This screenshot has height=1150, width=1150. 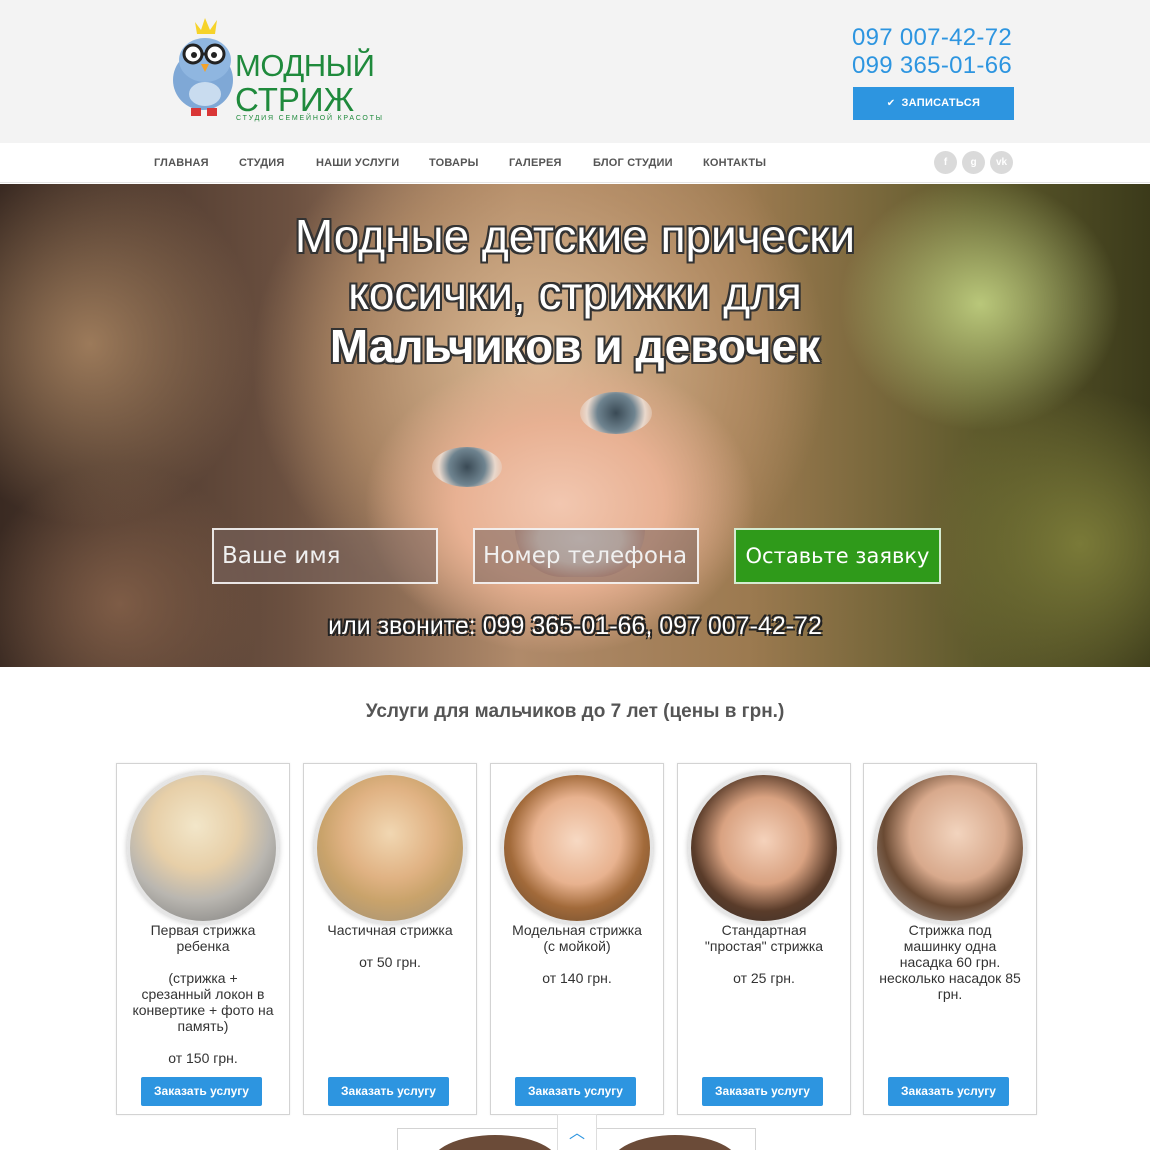 What do you see at coordinates (577, 930) in the screenshot?
I see `service-description-line: Модельная стрижка` at bounding box center [577, 930].